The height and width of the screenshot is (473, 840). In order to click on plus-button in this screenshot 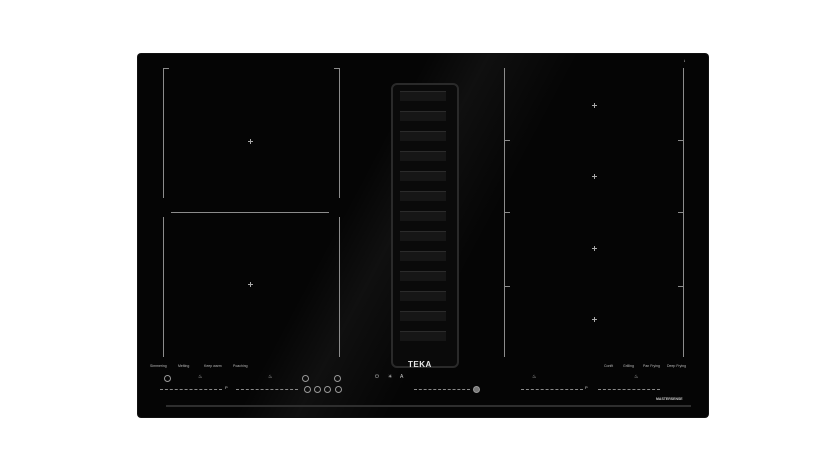, I will do `click(327, 389)`.